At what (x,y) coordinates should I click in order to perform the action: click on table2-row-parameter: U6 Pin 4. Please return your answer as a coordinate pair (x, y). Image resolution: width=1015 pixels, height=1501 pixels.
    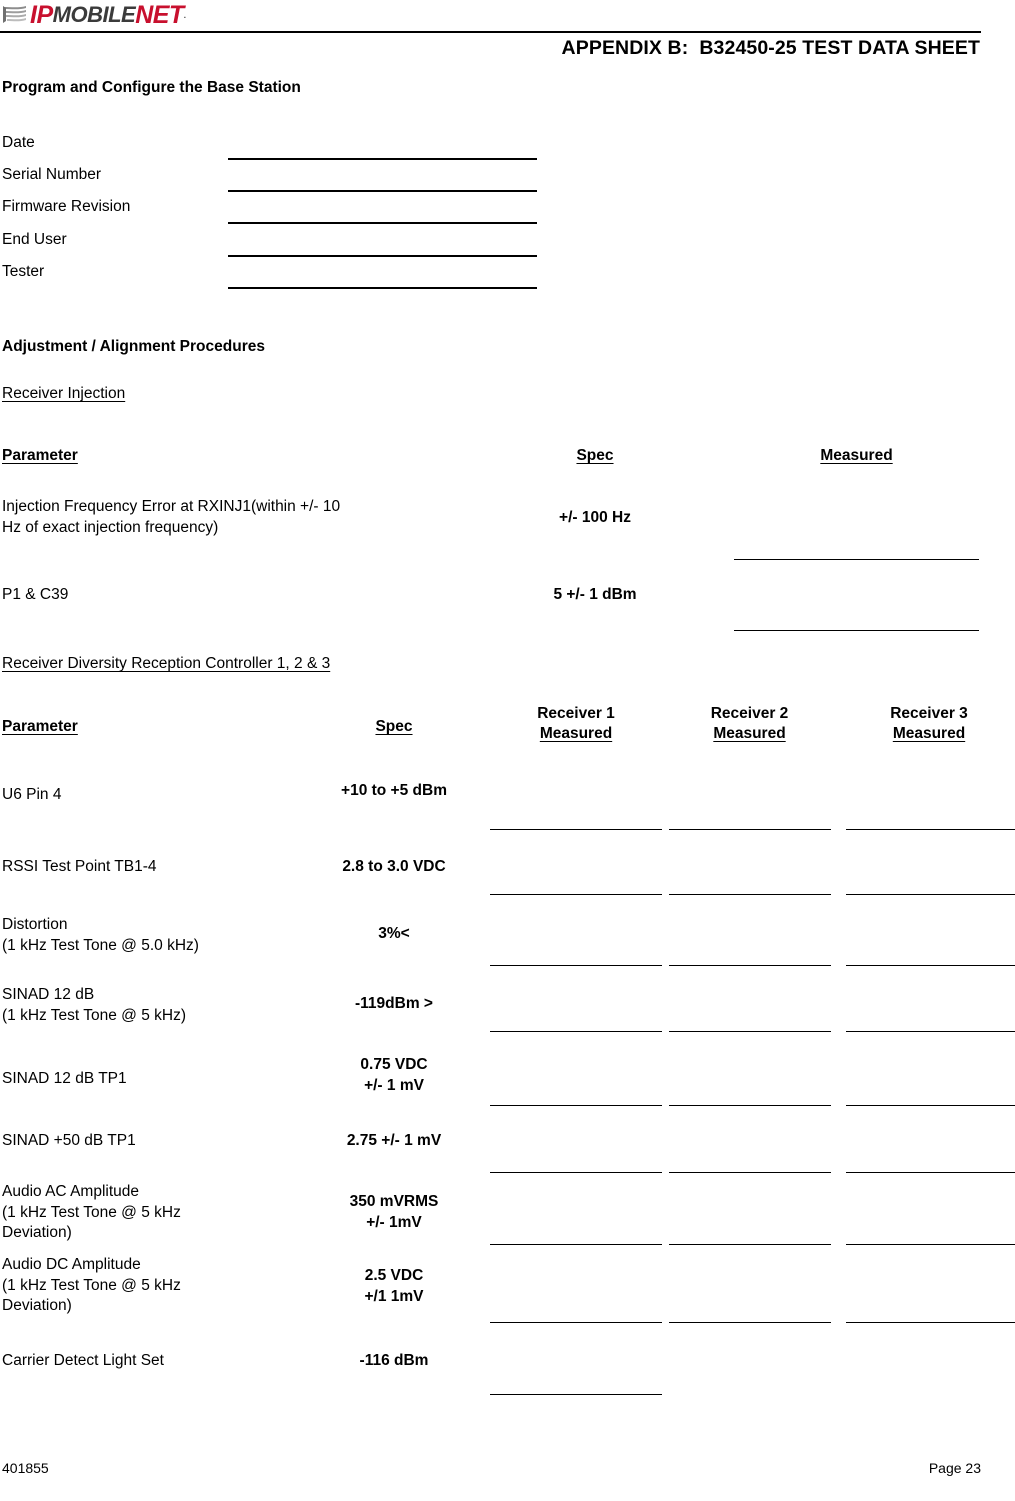
    Looking at the image, I should click on (32, 794).